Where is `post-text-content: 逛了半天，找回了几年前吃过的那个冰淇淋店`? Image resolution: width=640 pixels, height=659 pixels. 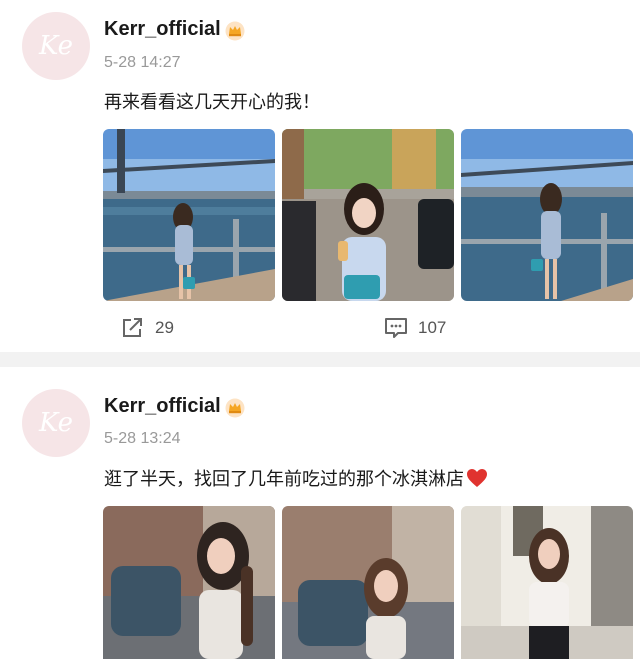 post-text-content: 逛了半天，找回了几年前吃过的那个冰淇淋店 is located at coordinates (284, 479).